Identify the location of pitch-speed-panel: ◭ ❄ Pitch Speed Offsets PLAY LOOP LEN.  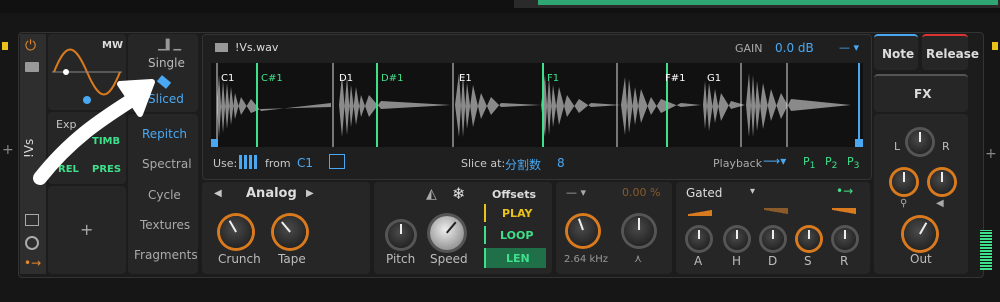
(463, 228).